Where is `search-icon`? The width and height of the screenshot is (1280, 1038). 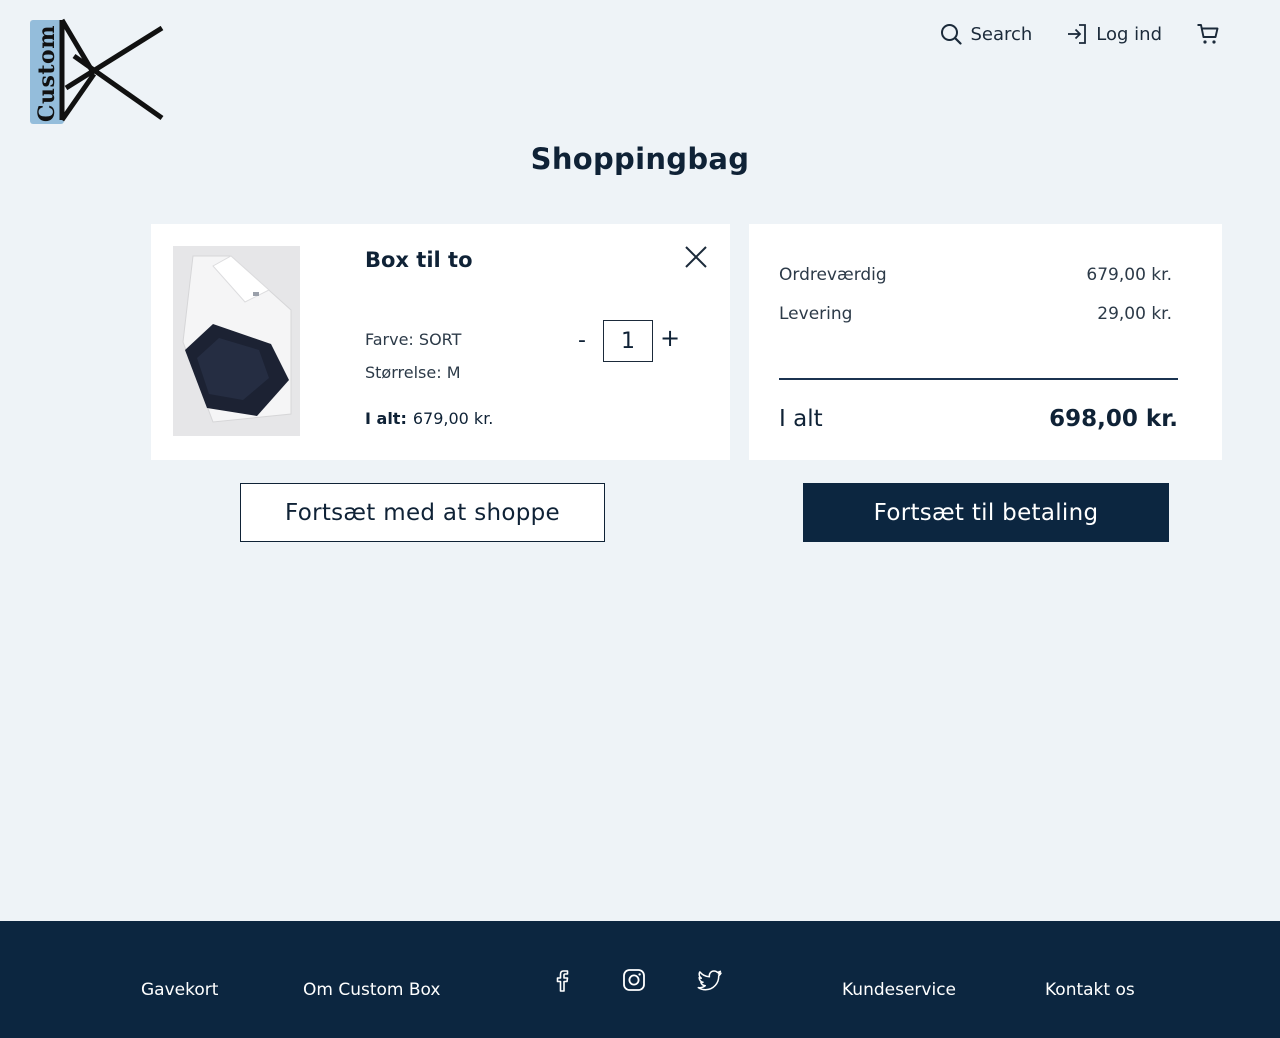
search-icon is located at coordinates (952, 34).